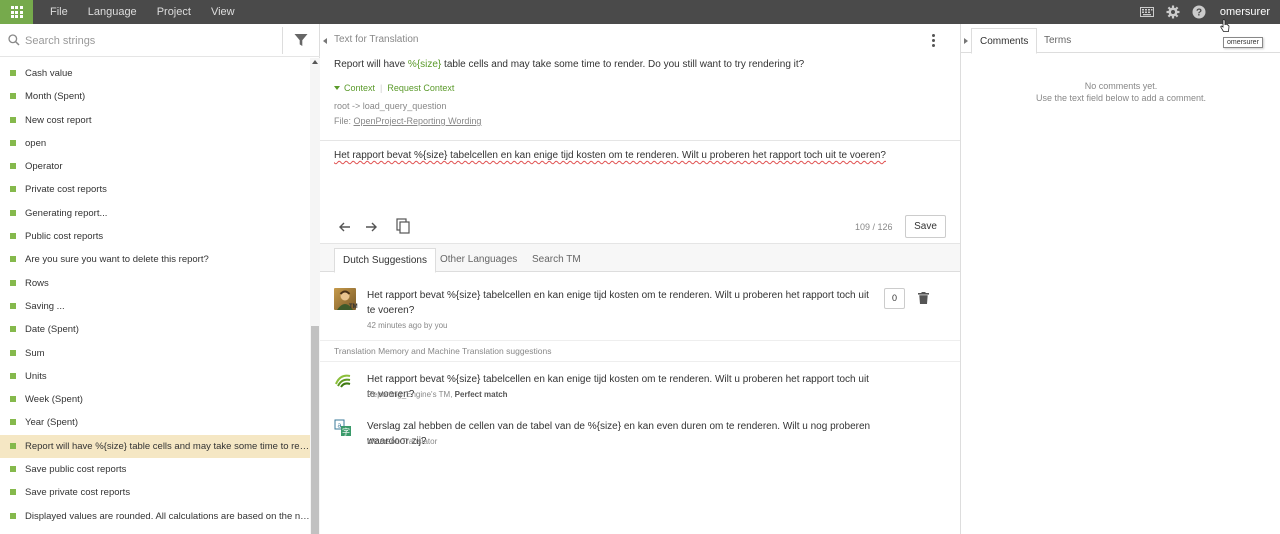  Describe the element at coordinates (155, 143) in the screenshot. I see `string-list-item: open` at that location.